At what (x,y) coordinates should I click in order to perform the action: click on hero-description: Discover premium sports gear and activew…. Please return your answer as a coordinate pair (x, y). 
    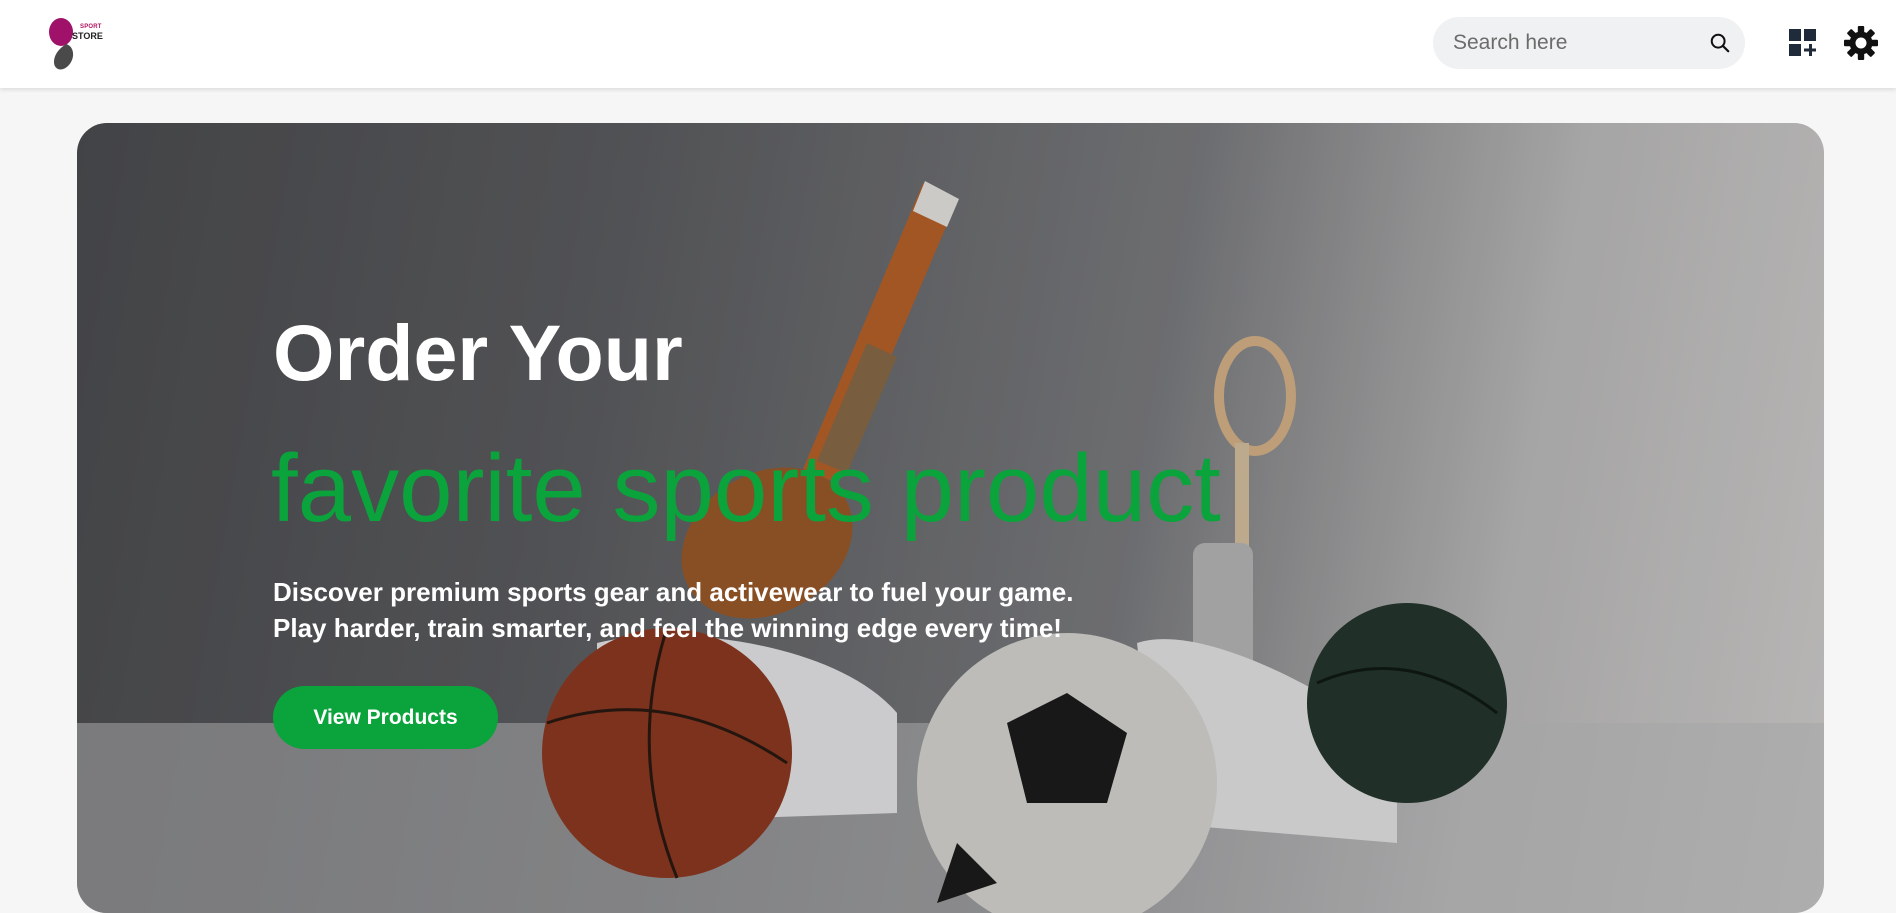
    Looking at the image, I should click on (723, 610).